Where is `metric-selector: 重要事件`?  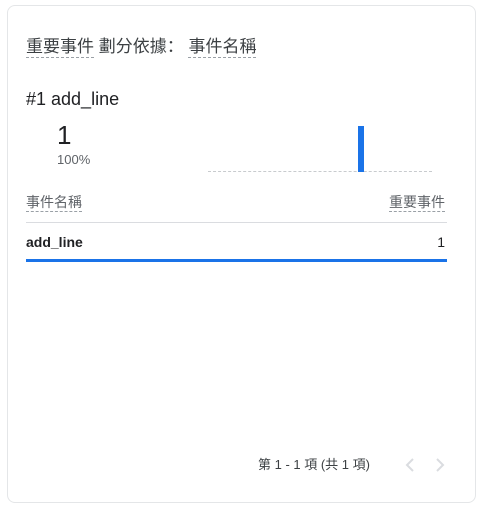
metric-selector: 重要事件 is located at coordinates (60, 47).